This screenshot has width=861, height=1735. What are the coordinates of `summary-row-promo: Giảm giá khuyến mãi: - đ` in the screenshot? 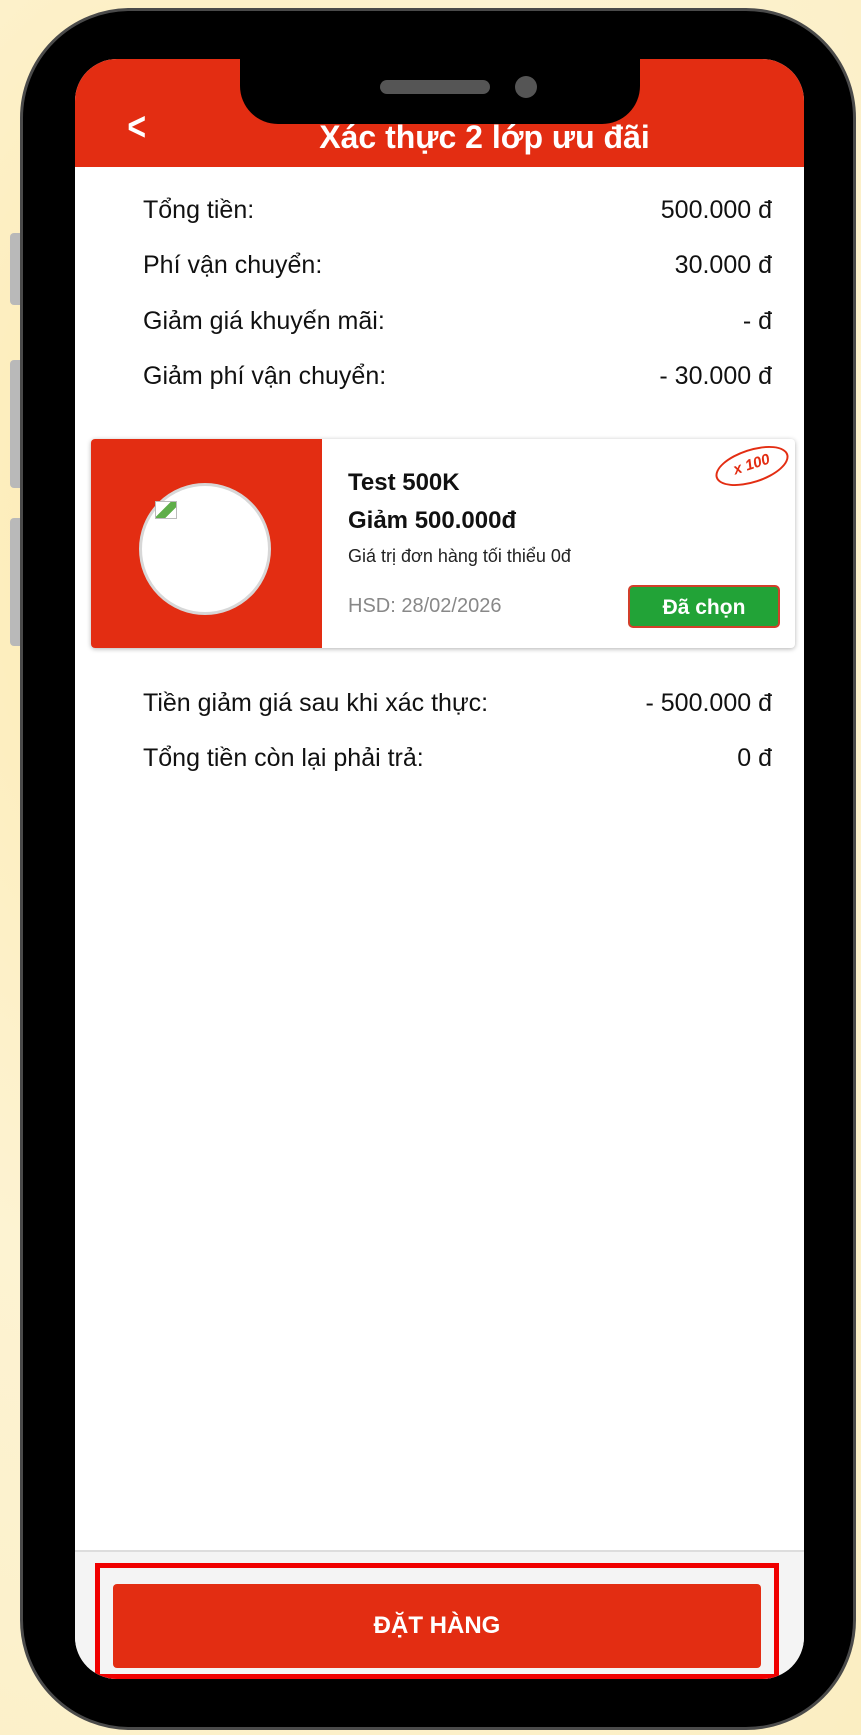 It's located at (457, 321).